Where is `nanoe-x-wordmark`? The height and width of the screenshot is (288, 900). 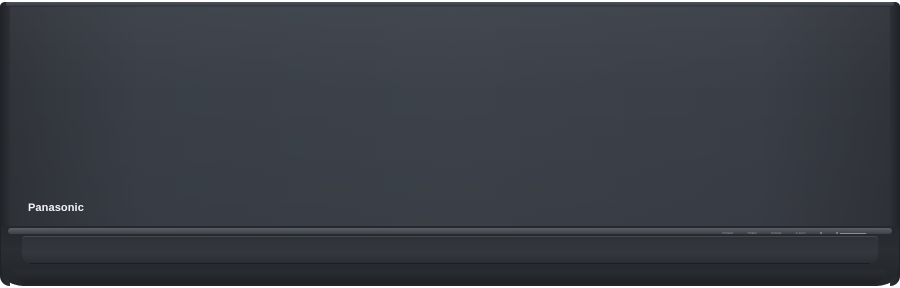 nanoe-x-wordmark is located at coordinates (852, 233).